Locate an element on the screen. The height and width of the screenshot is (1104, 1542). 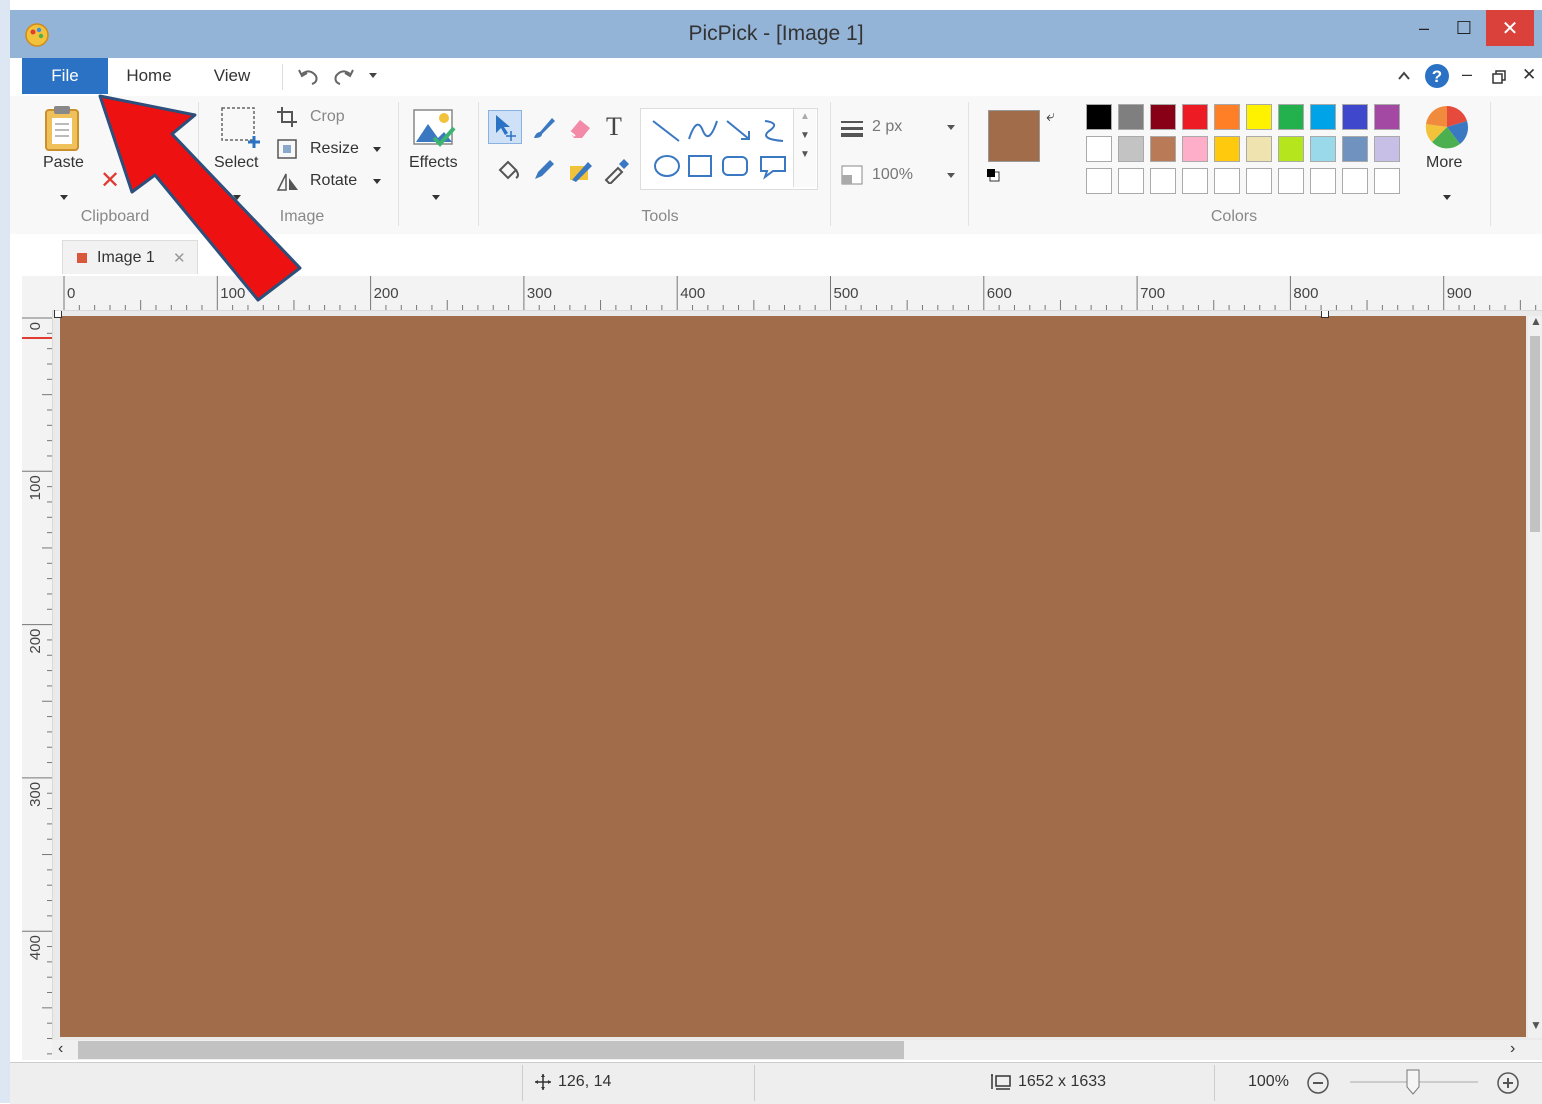
closed-shapes is located at coordinates (724, 166).